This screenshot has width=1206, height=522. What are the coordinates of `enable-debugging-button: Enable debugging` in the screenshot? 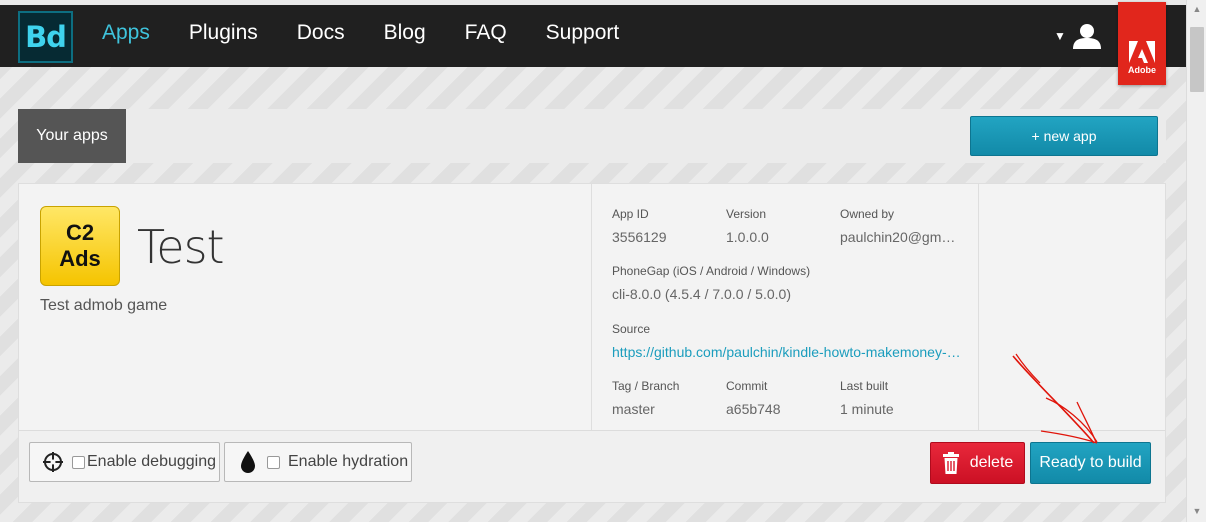 It's located at (124, 462).